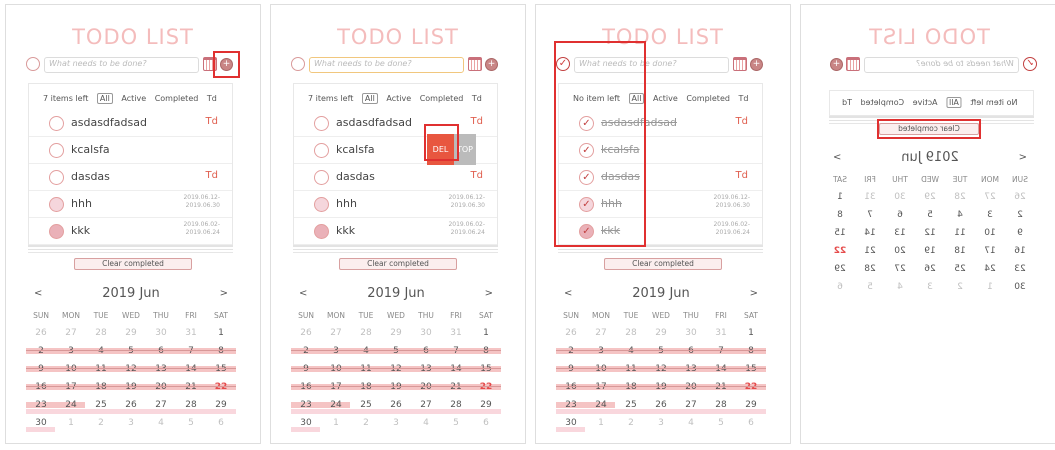 Image resolution: width=1055 pixels, height=450 pixels. Describe the element at coordinates (426, 387) in the screenshot. I see `calendar-day: 20` at that location.